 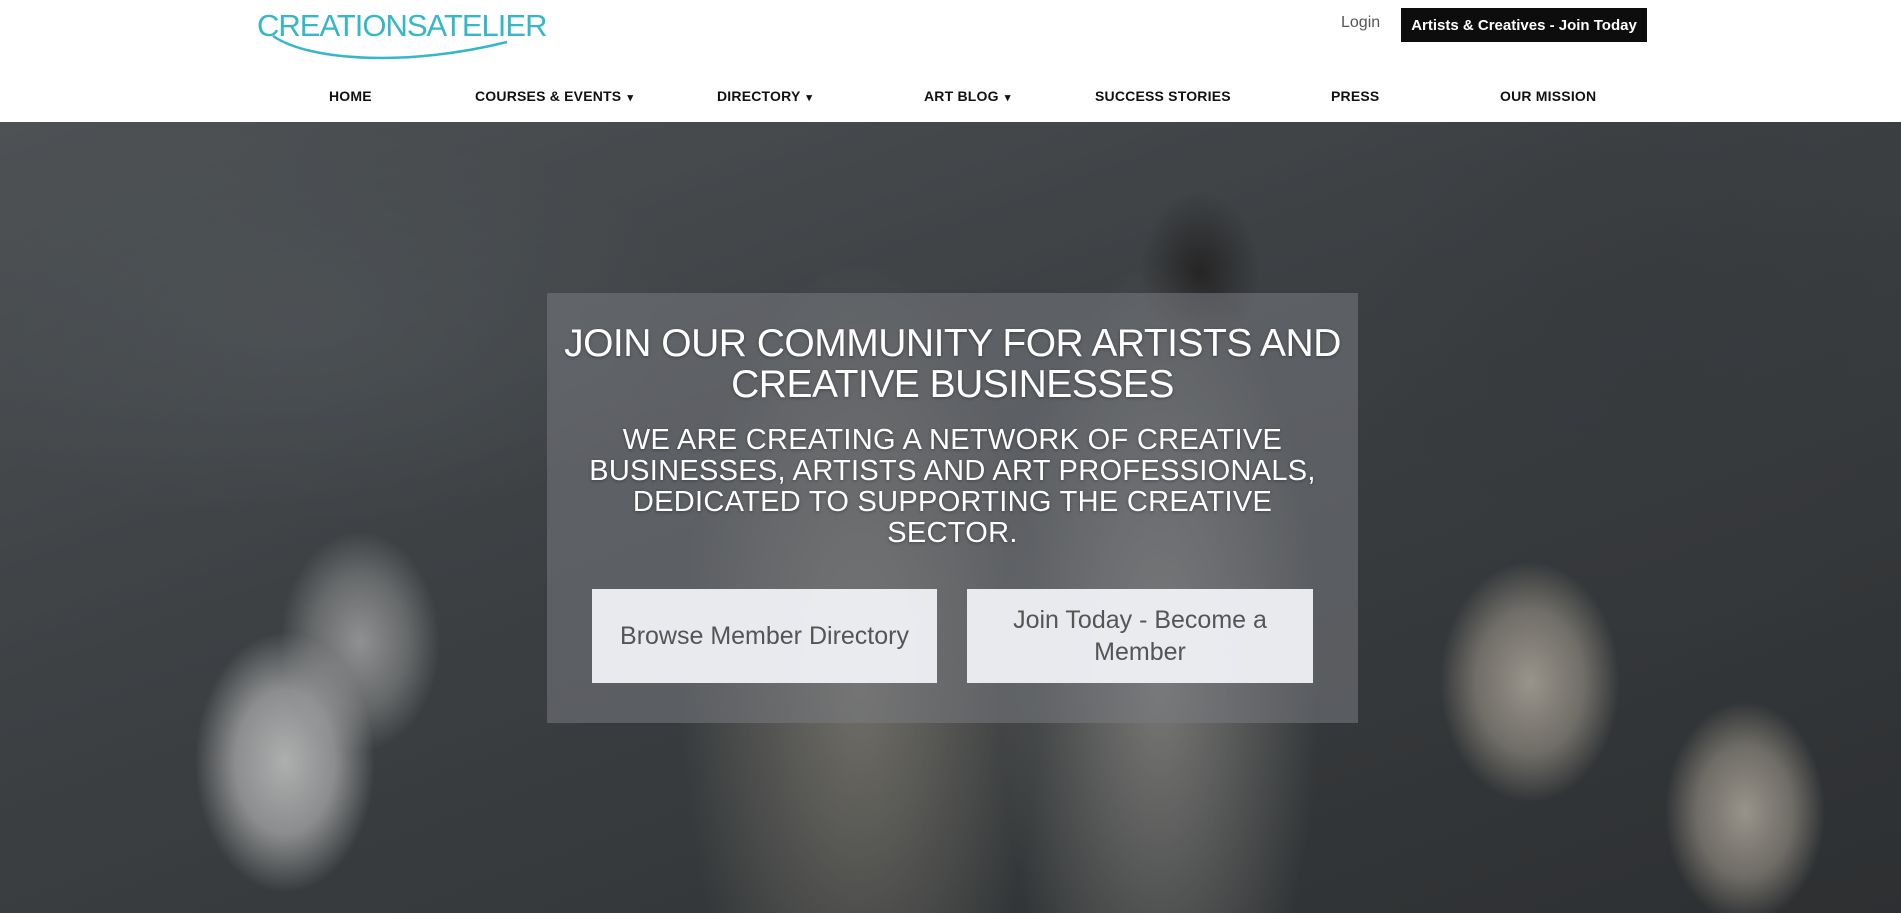 What do you see at coordinates (961, 96) in the screenshot?
I see `nav-art-blog-label: ART BLOG` at bounding box center [961, 96].